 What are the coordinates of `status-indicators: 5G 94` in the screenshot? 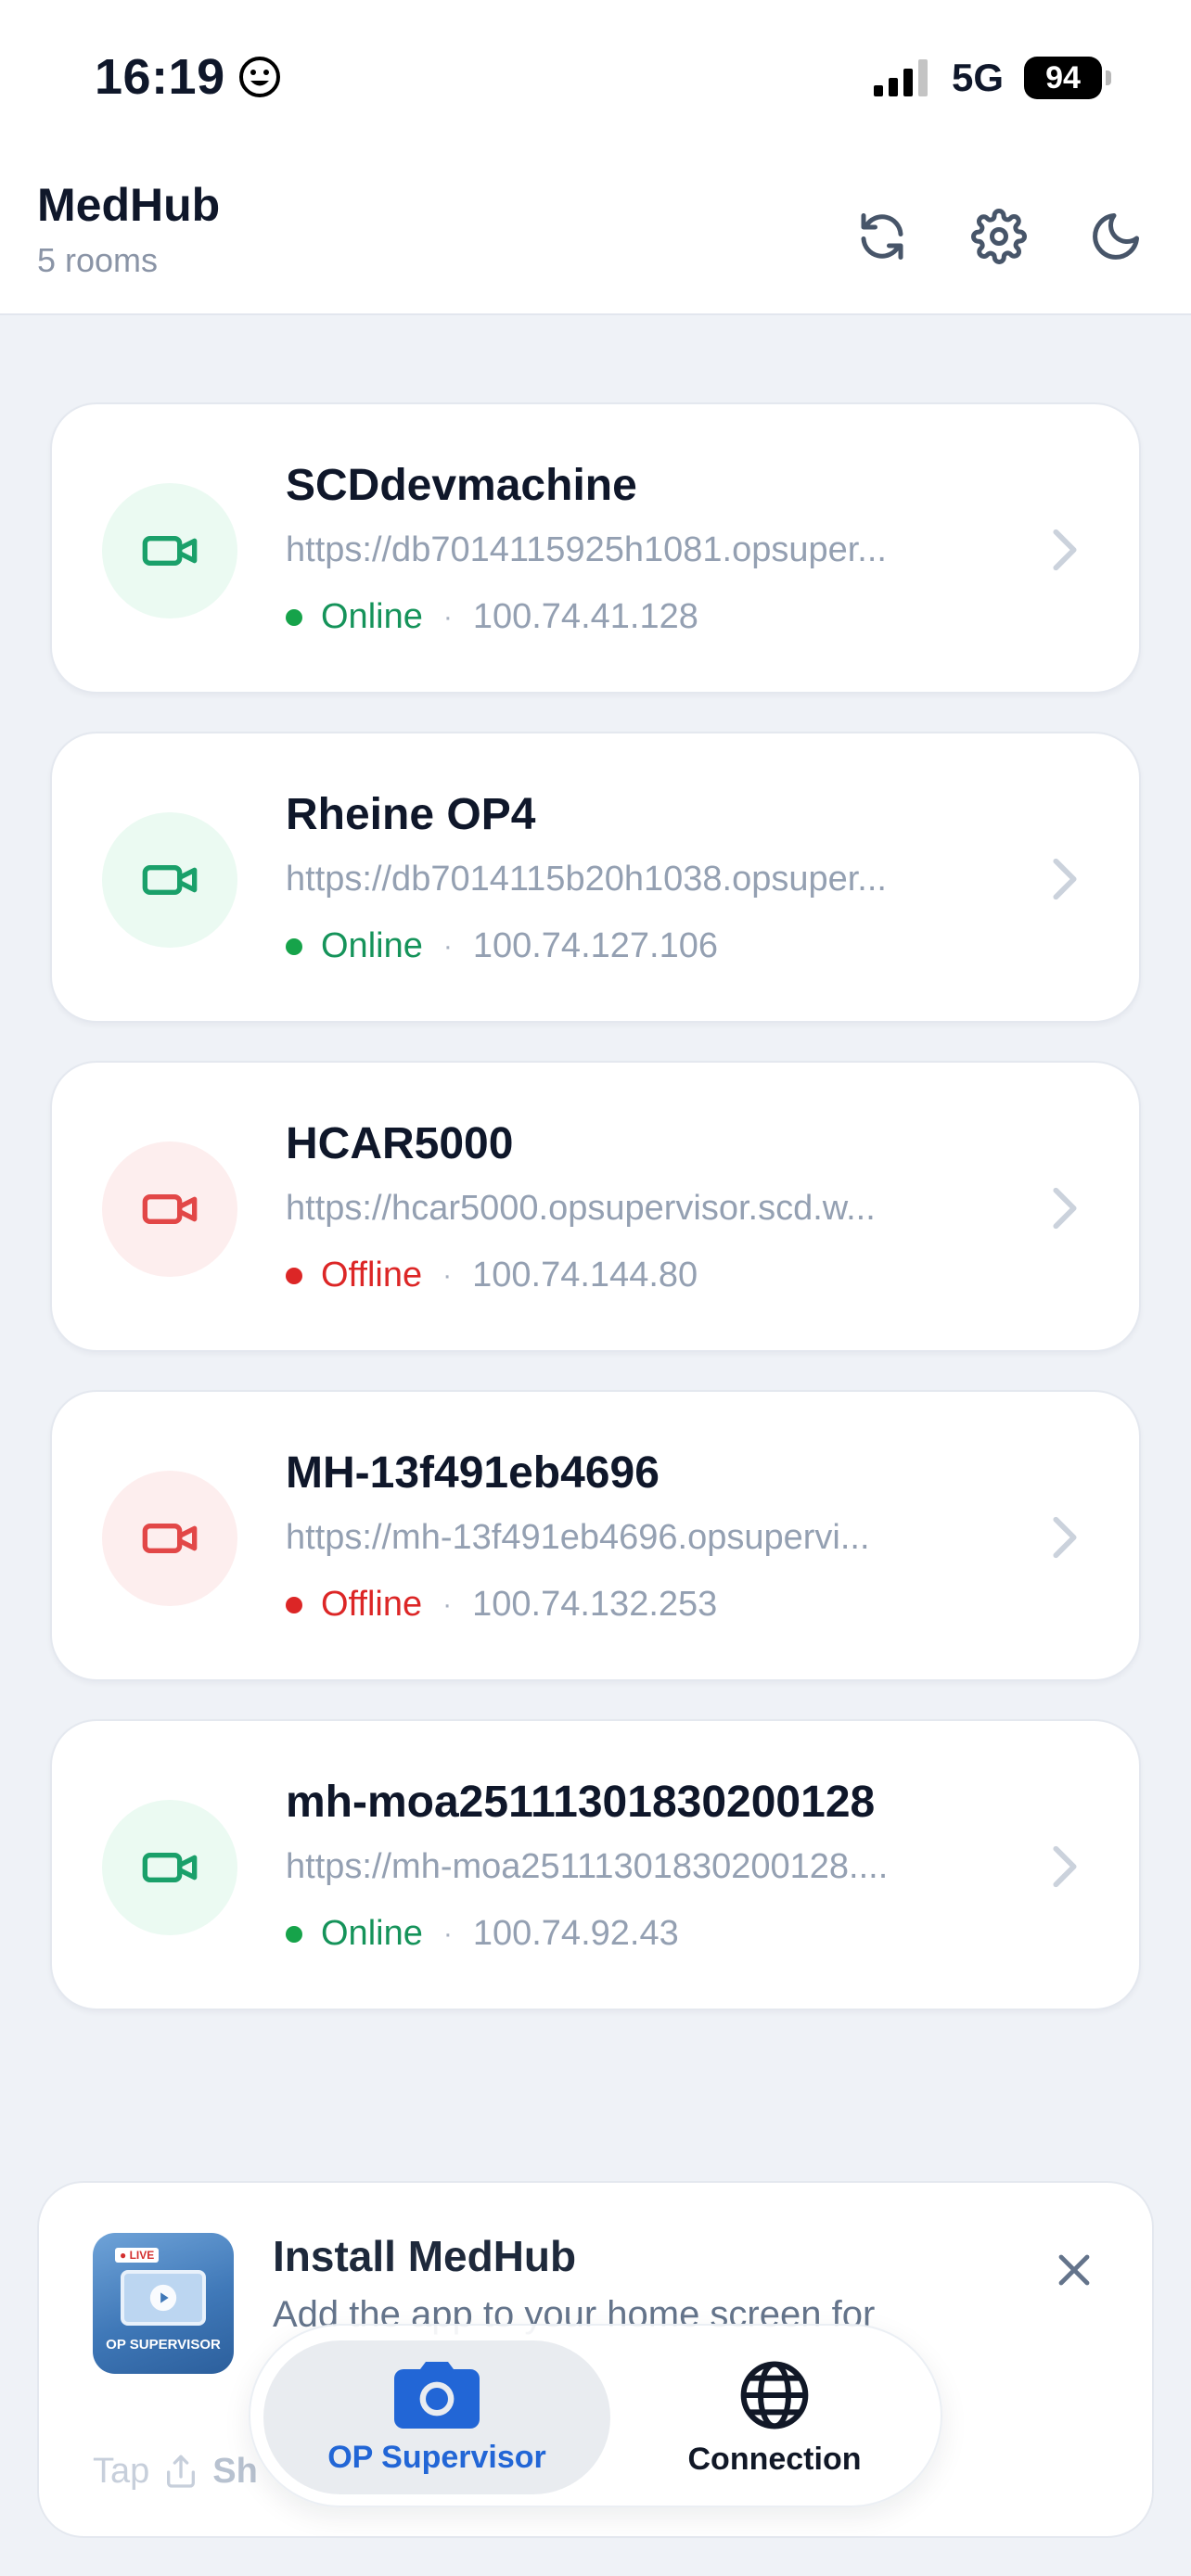 It's located at (992, 78).